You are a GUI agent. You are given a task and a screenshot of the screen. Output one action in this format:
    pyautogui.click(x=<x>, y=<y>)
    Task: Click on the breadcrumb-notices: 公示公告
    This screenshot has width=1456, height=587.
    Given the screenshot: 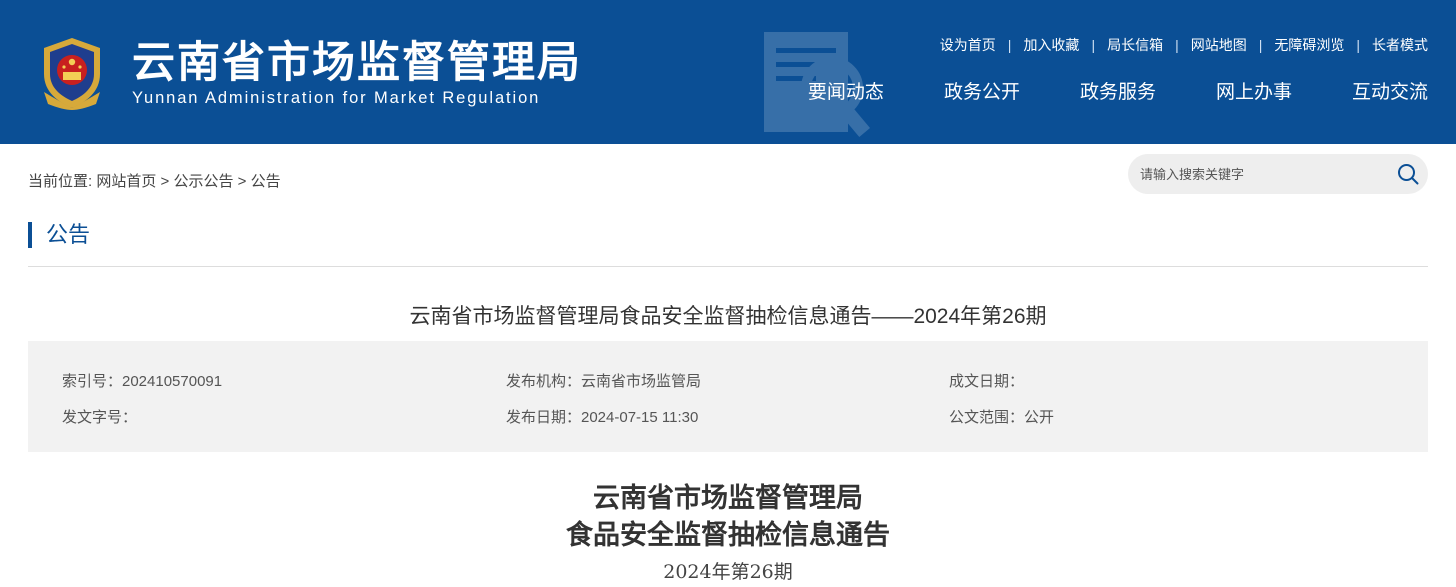 What is the action you would take?
    pyautogui.click(x=203, y=181)
    